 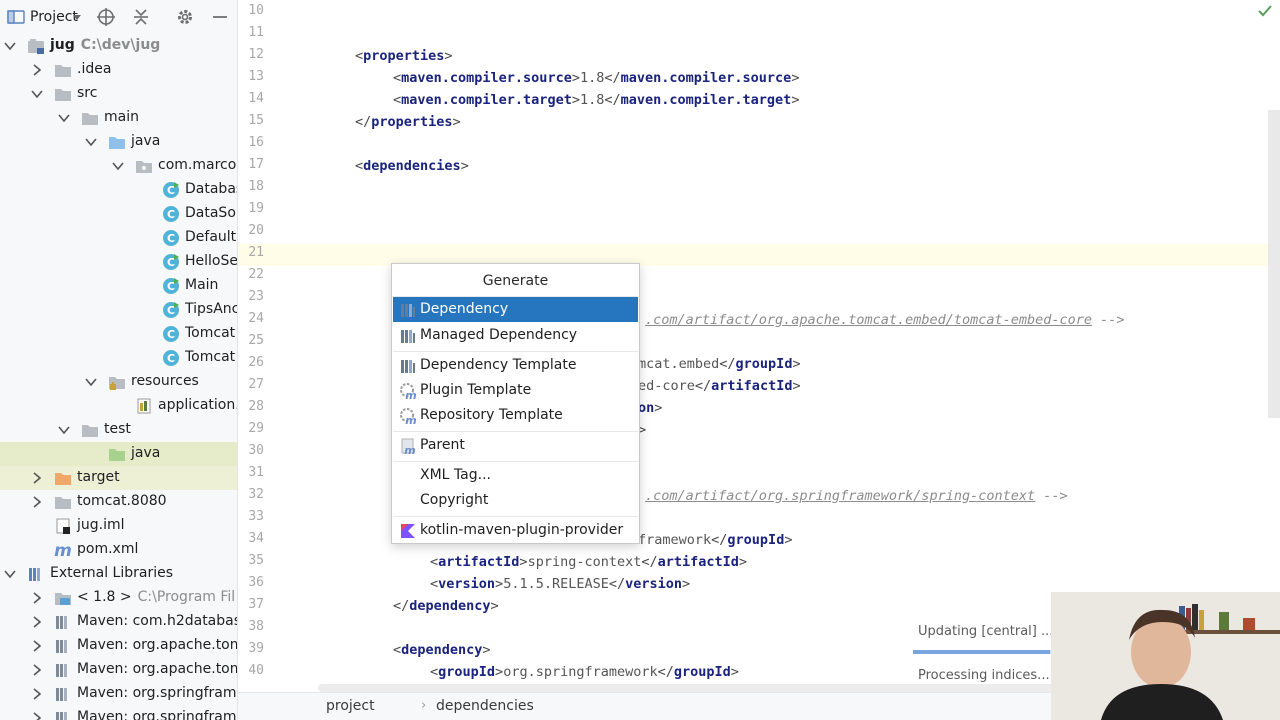 What do you see at coordinates (408, 531) in the screenshot?
I see `kotlin-icon` at bounding box center [408, 531].